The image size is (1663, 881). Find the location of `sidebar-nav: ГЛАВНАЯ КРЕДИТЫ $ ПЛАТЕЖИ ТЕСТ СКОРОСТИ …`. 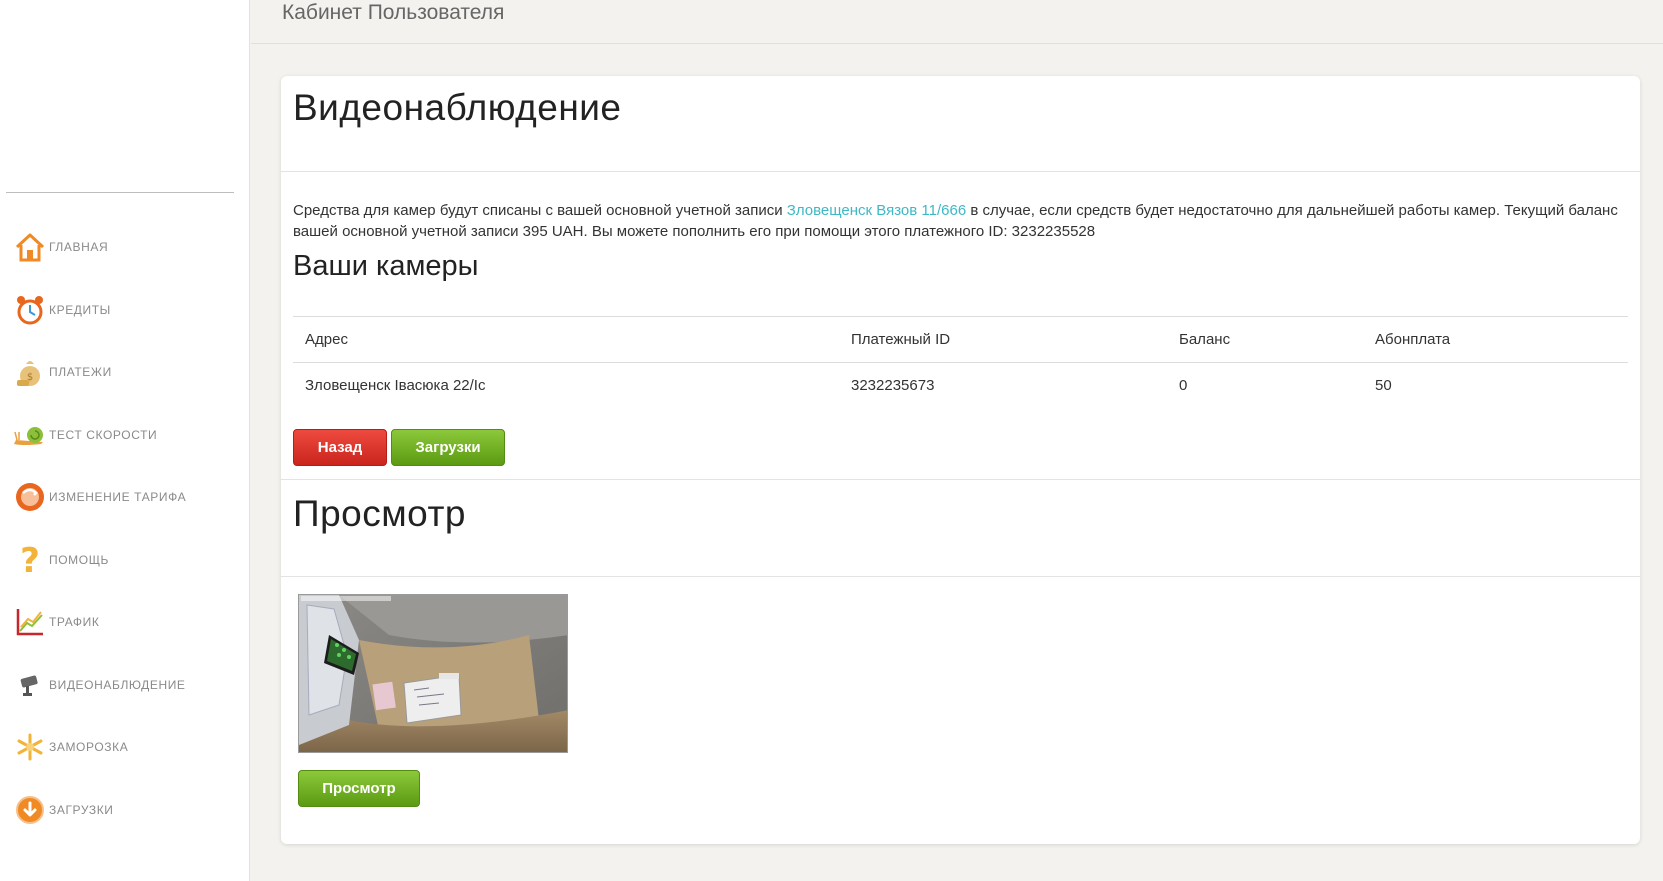

sidebar-nav: ГЛАВНАЯ КРЕДИТЫ $ ПЛАТЕЖИ ТЕСТ СКОРОСТИ … is located at coordinates (125, 528).